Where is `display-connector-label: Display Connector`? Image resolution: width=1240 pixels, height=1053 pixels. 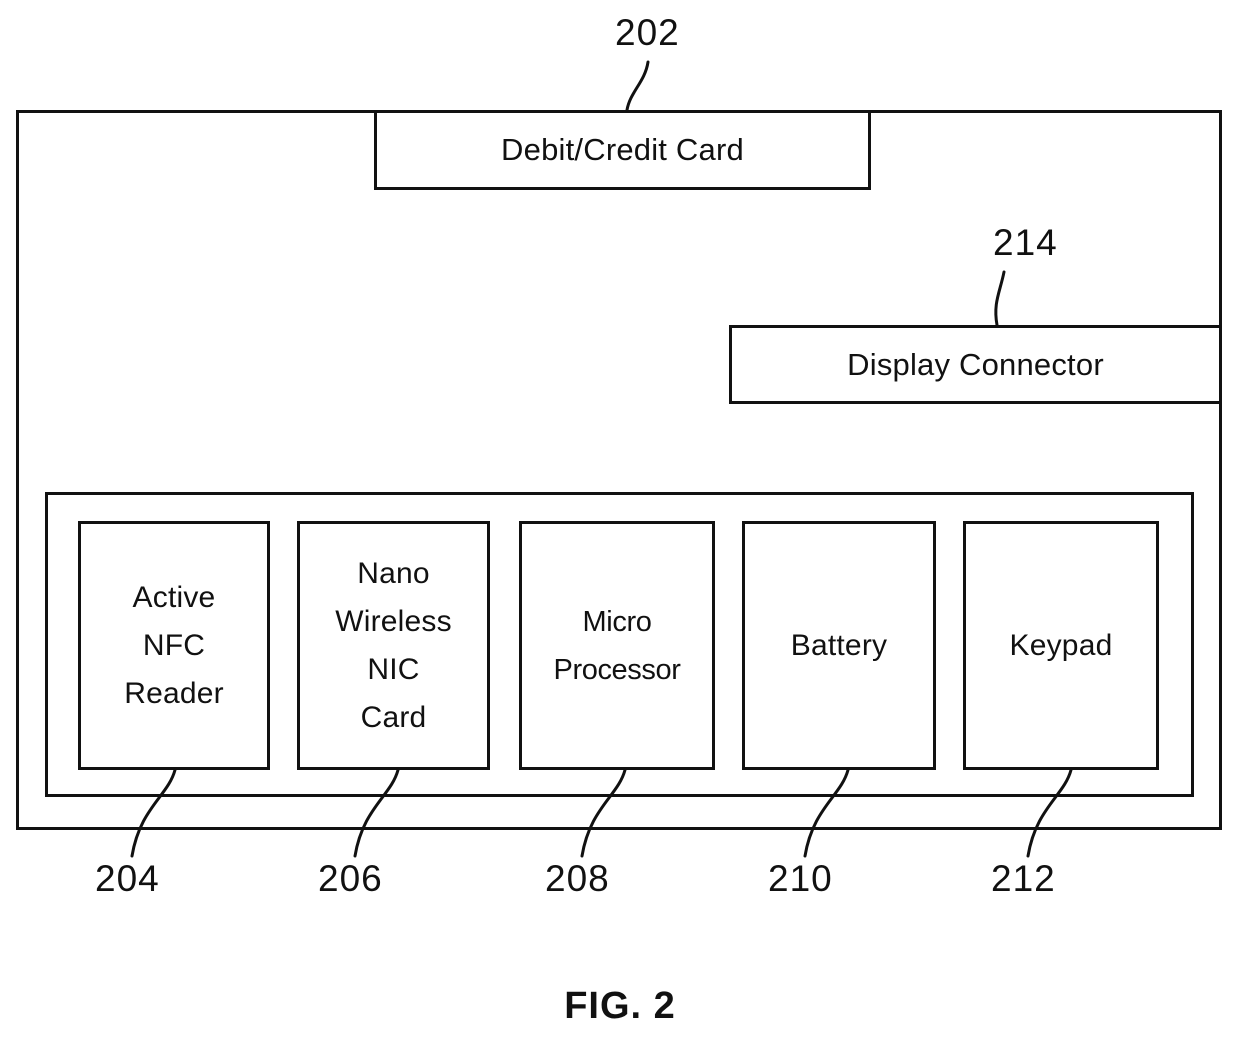
display-connector-label: Display Connector is located at coordinates (975, 364).